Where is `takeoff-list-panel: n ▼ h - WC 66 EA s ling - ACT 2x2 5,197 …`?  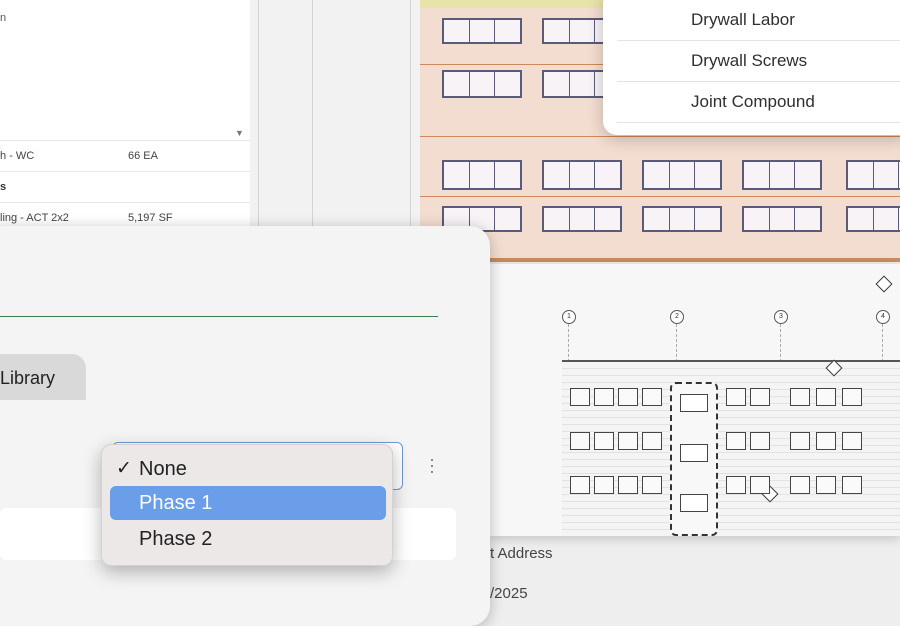 takeoff-list-panel: n ▼ h - WC 66 EA s ling - ACT 2x2 5,197 … is located at coordinates (125, 117).